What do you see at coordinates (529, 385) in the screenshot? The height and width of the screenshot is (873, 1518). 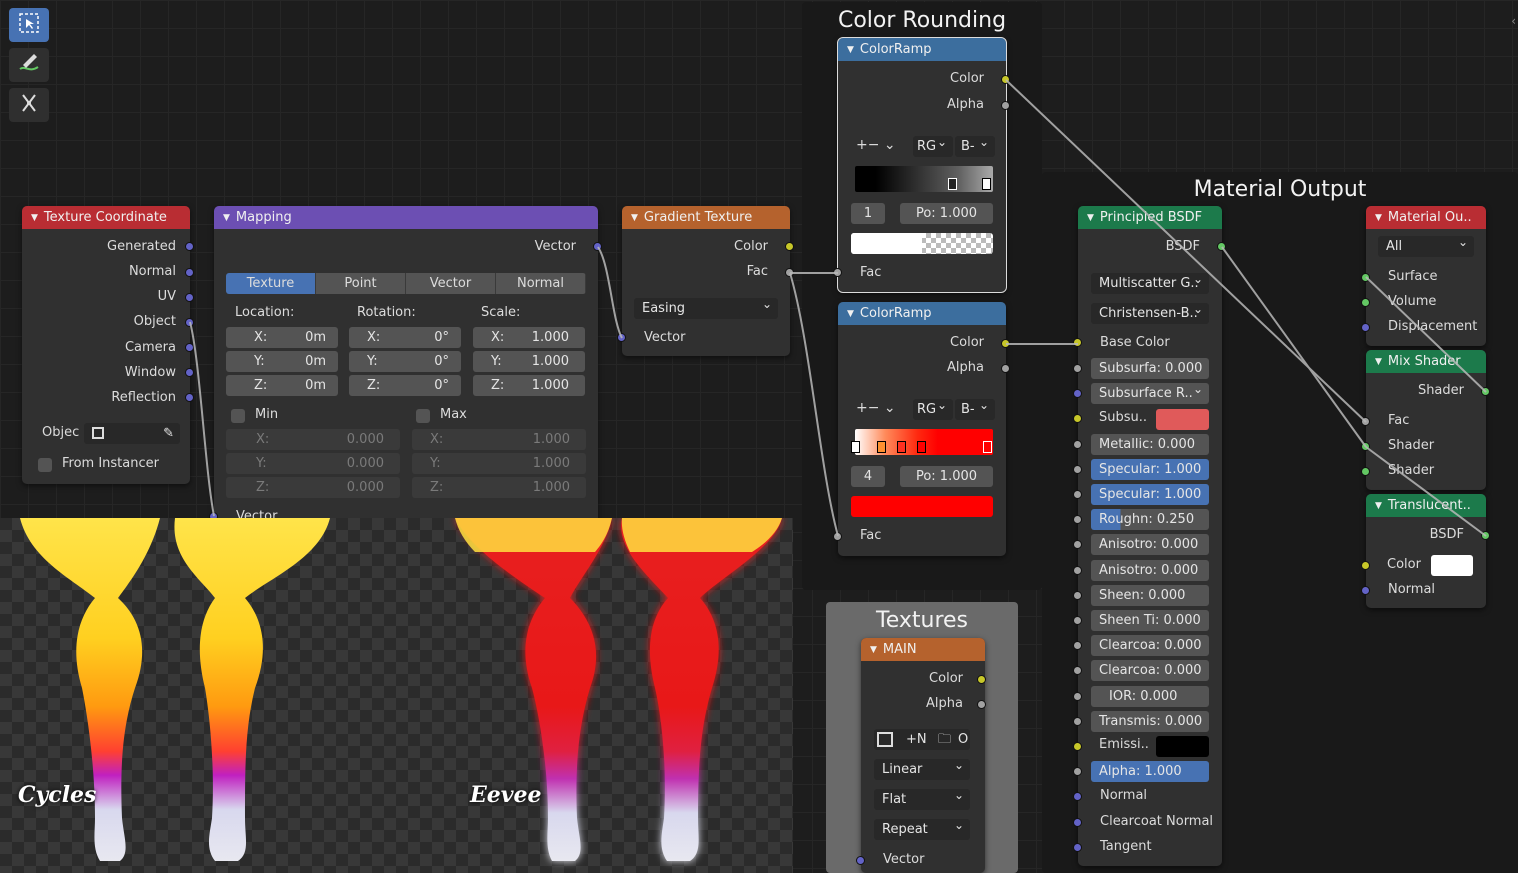 I see `scale-z: Z: 1.000` at bounding box center [529, 385].